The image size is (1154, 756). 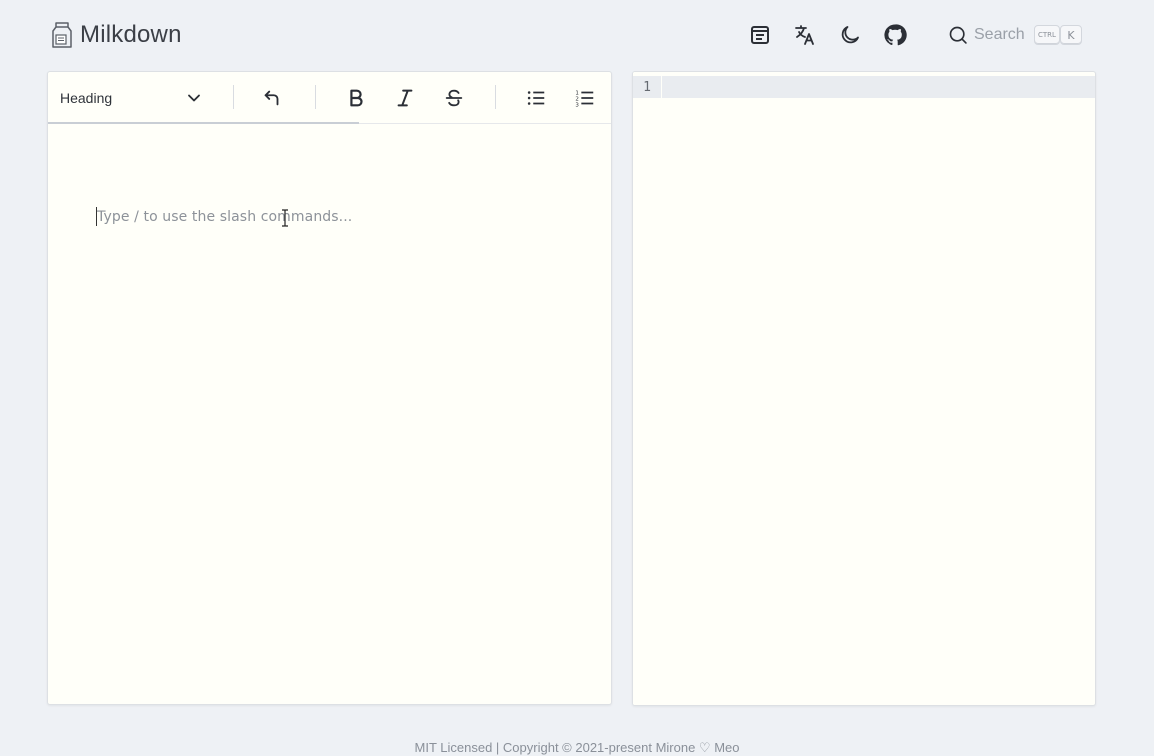 What do you see at coordinates (203, 123) in the screenshot?
I see `toolbar-underline` at bounding box center [203, 123].